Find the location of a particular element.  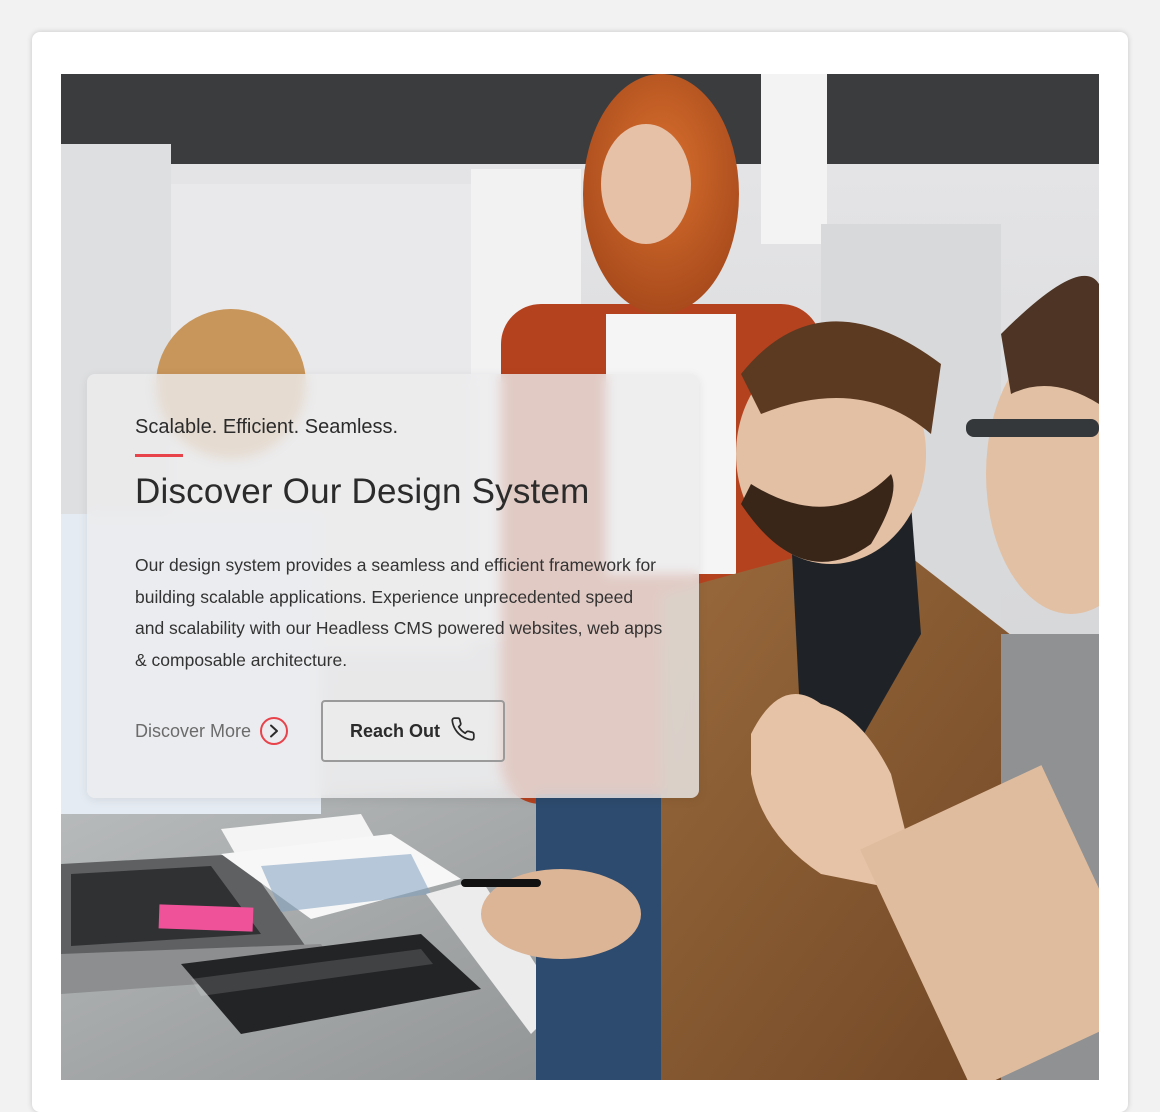

eyebrow-accent-rule is located at coordinates (159, 455).